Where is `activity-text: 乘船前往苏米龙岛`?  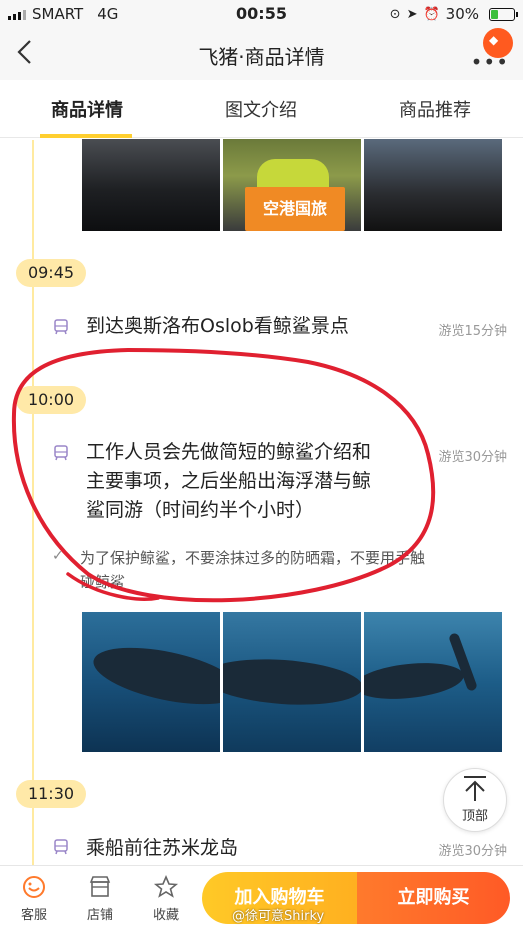 activity-text: 乘船前往苏米龙岛 is located at coordinates (162, 848).